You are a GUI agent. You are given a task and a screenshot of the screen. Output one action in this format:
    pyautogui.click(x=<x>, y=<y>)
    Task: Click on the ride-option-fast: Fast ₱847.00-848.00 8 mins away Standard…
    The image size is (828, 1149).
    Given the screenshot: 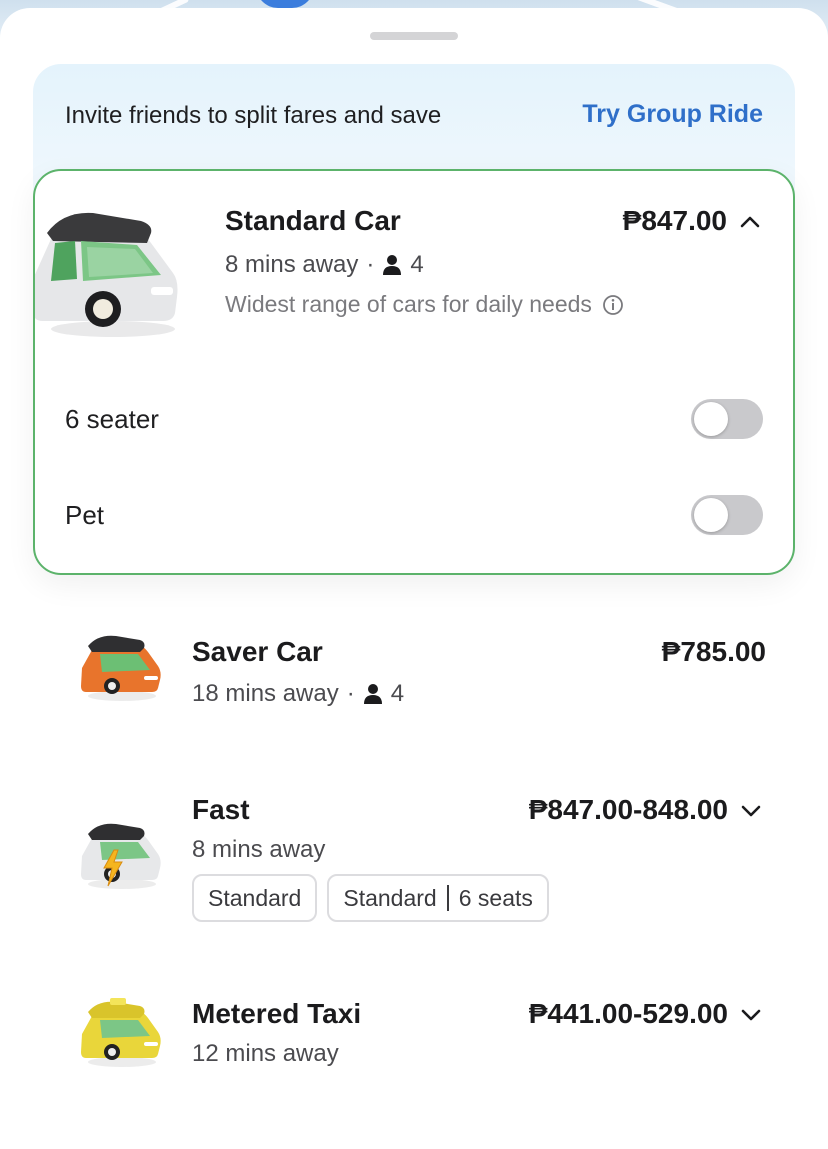 What is the action you would take?
    pyautogui.click(x=414, y=851)
    